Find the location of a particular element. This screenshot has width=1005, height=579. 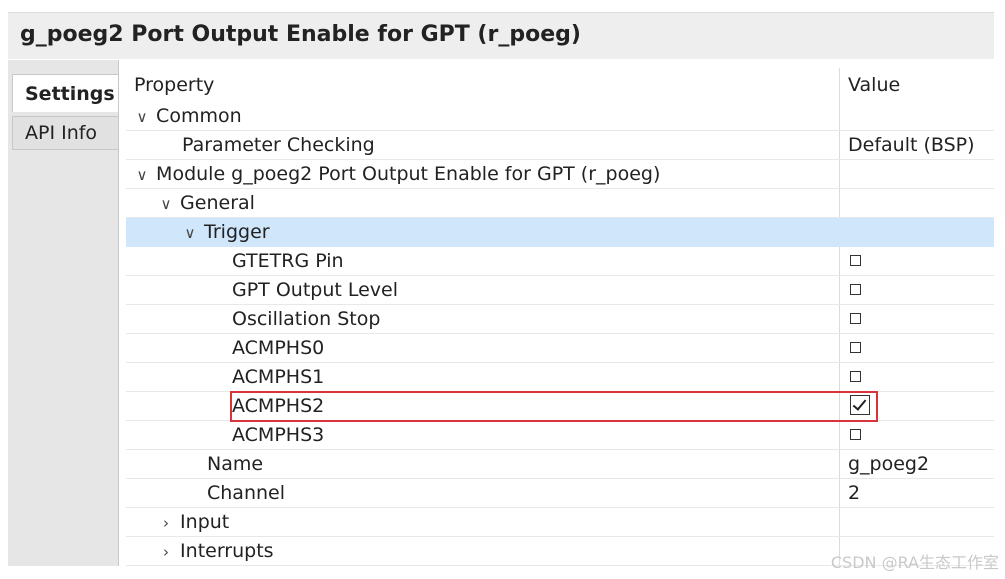

row-label-text: GTETRG Pin is located at coordinates (288, 261).